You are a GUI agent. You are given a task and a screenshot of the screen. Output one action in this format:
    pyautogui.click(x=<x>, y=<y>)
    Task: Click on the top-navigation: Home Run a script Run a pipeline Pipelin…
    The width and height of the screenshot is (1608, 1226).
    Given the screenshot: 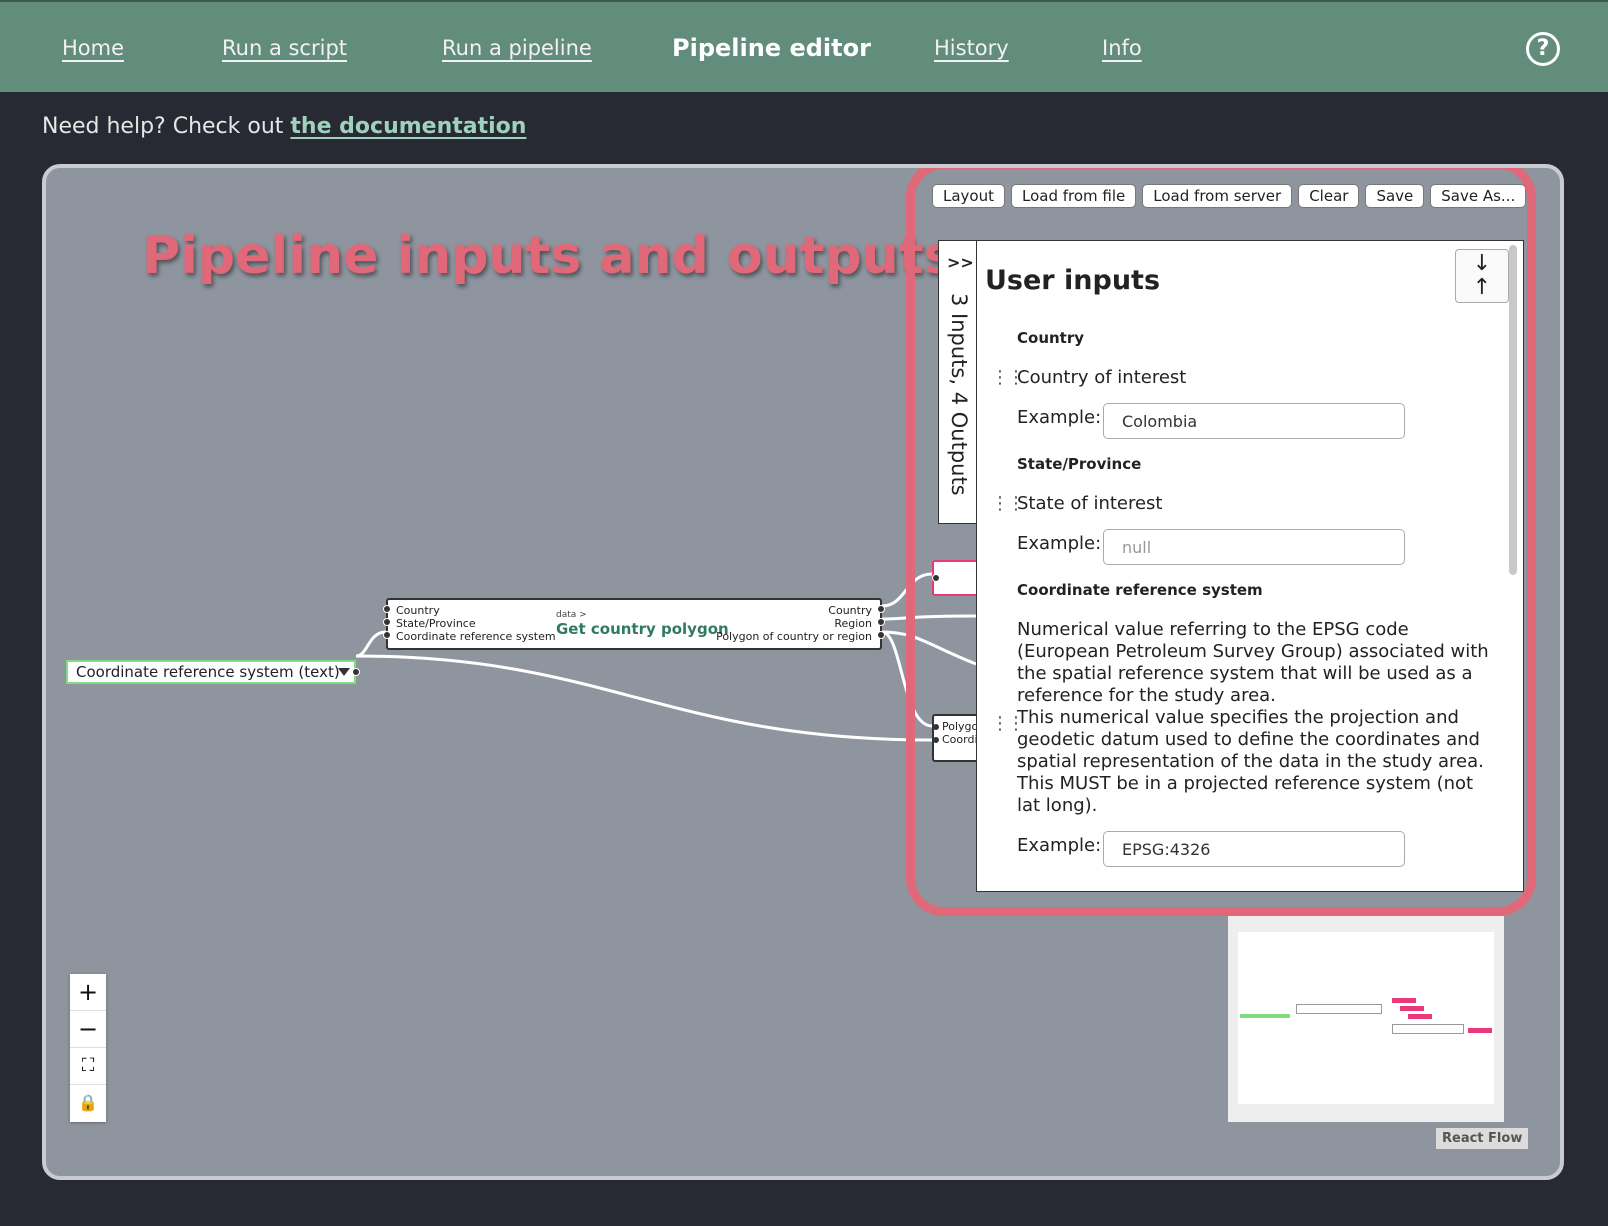 What is the action you would take?
    pyautogui.click(x=804, y=46)
    